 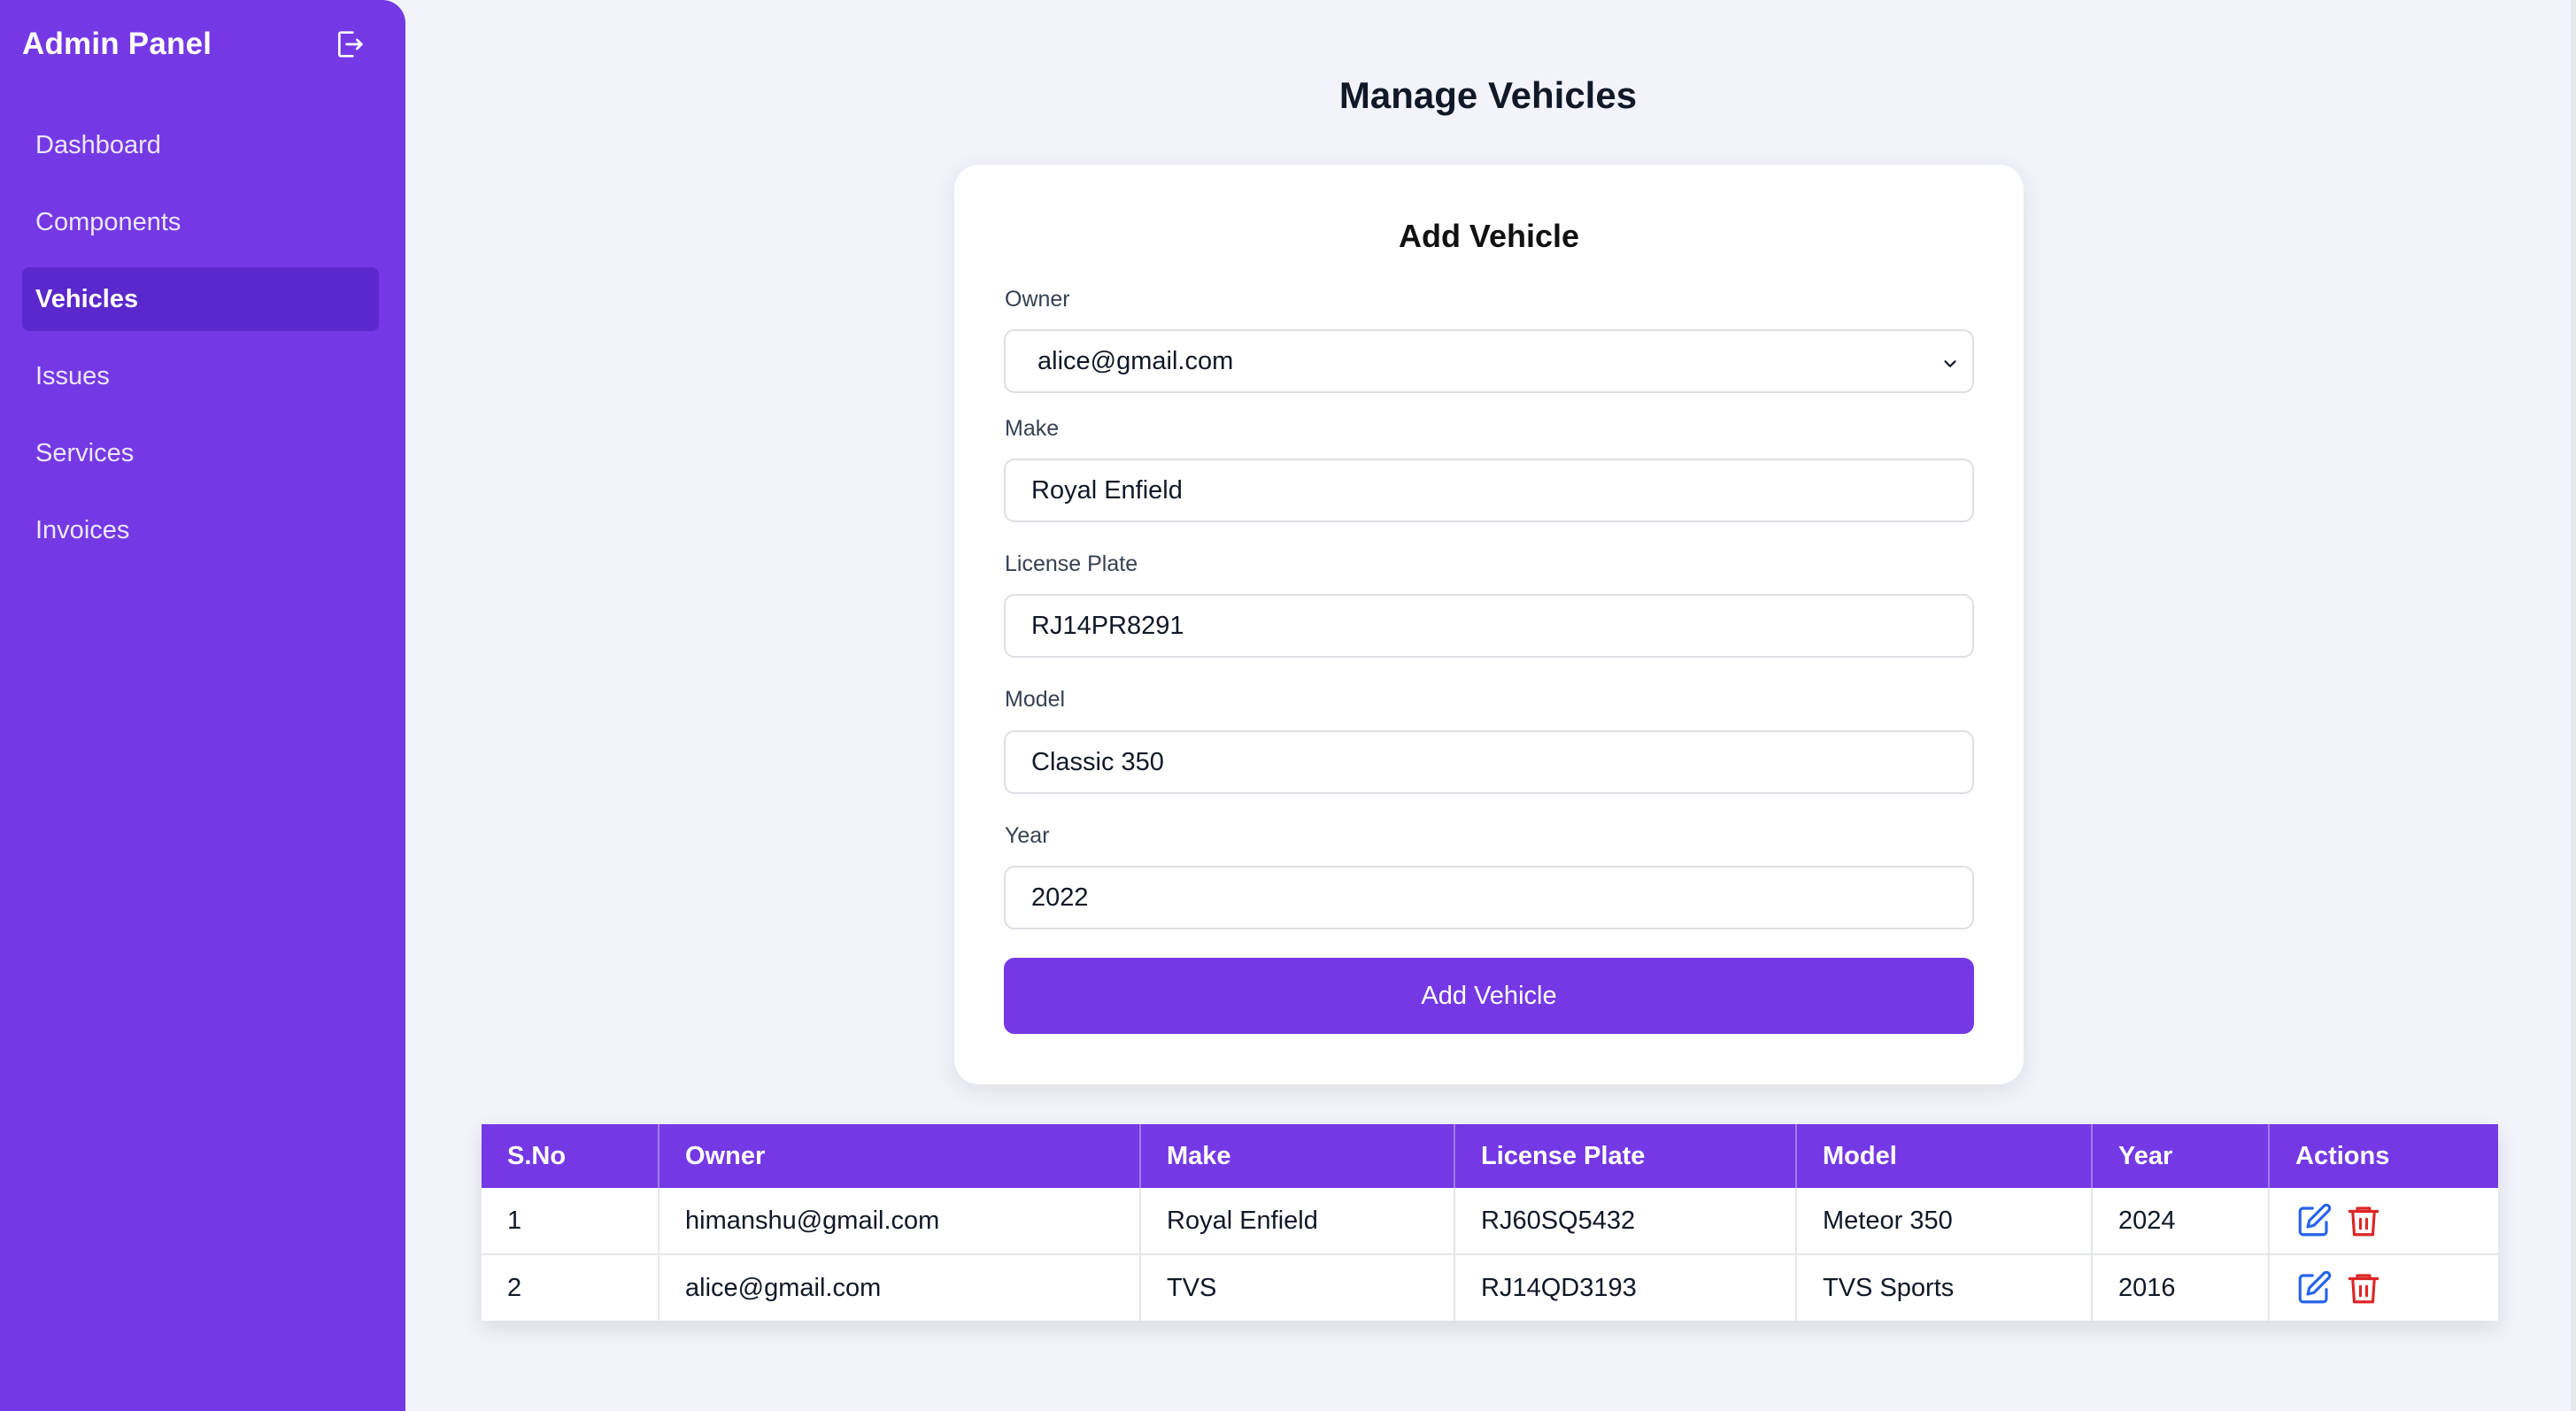 I want to click on window-edge, so click(x=2573, y=705).